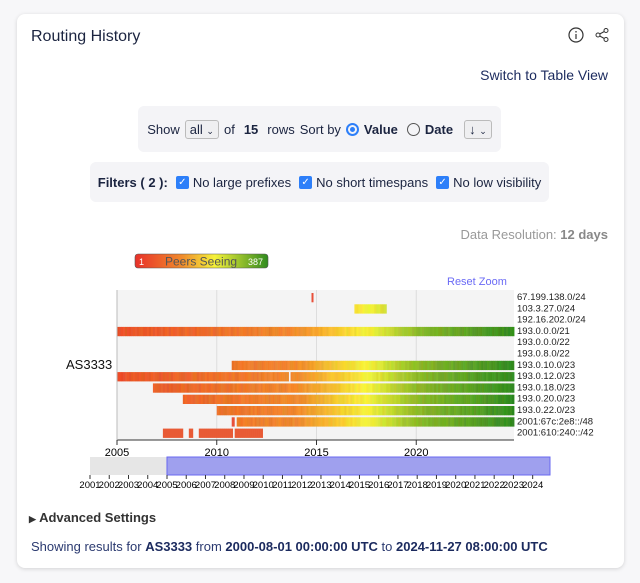 The width and height of the screenshot is (640, 583). What do you see at coordinates (202, 129) in the screenshot?
I see `show-count-select: all ⌄` at bounding box center [202, 129].